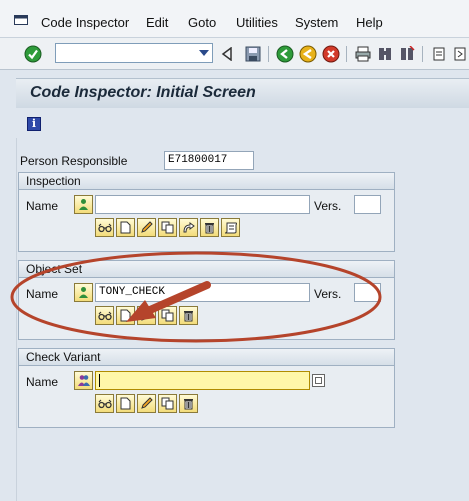 The width and height of the screenshot is (469, 501). Describe the element at coordinates (33, 54) in the screenshot. I see `enter-icon` at that location.